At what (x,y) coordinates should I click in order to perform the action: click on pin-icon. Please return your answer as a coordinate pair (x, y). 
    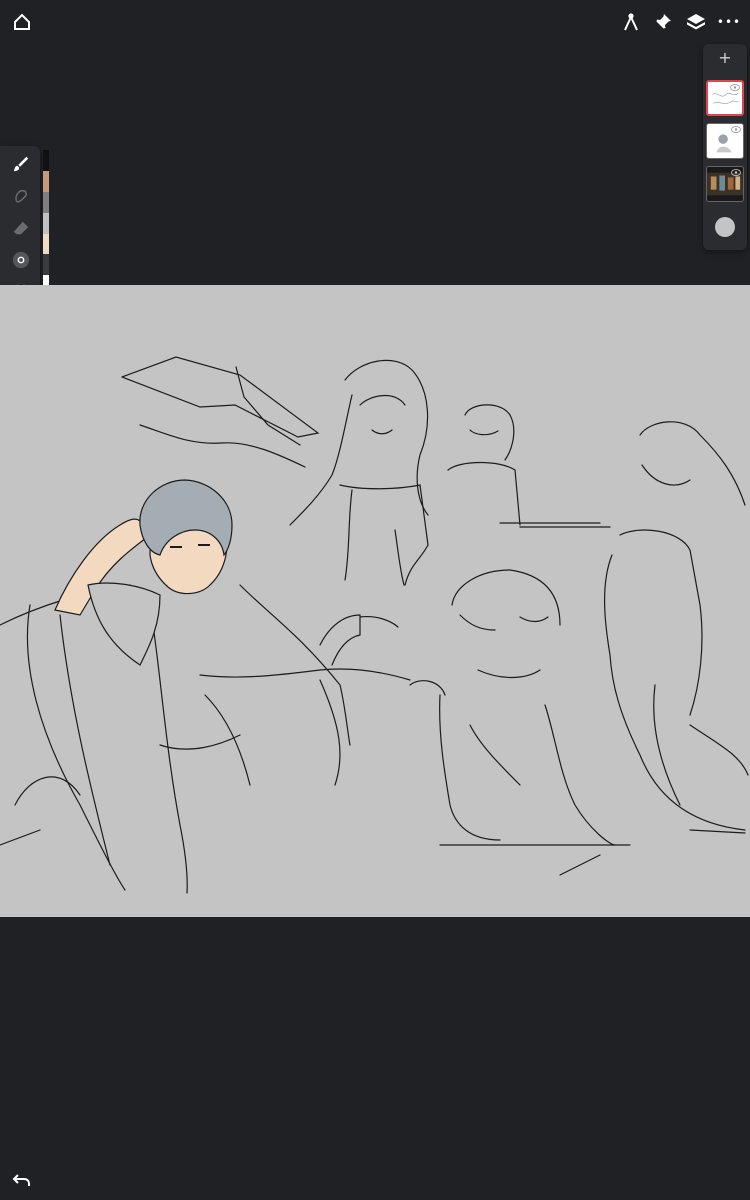
    Looking at the image, I should click on (663, 22).